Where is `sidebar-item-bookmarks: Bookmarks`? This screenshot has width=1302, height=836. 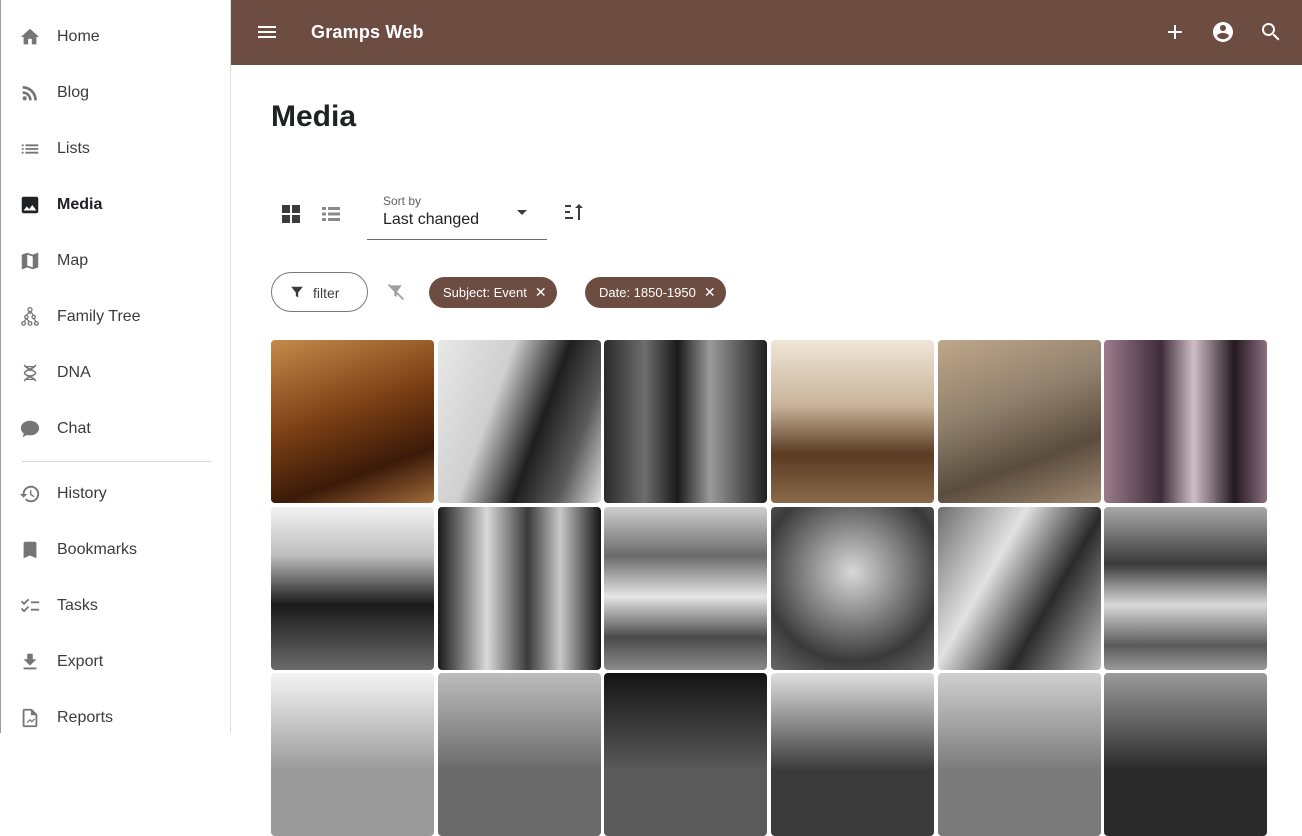
sidebar-item-bookmarks: Bookmarks is located at coordinates (115, 550).